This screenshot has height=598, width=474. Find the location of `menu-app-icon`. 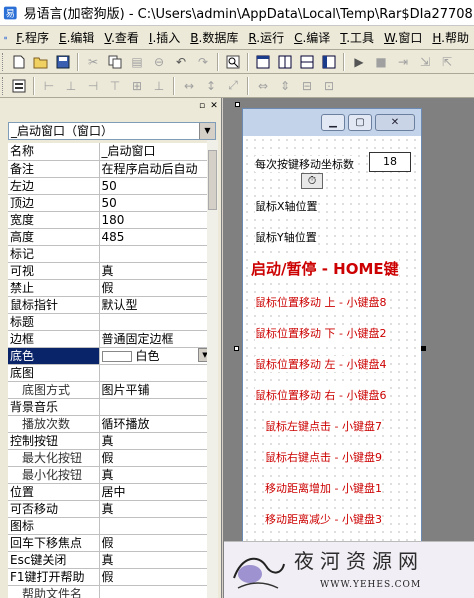

menu-app-icon is located at coordinates (5, 38).